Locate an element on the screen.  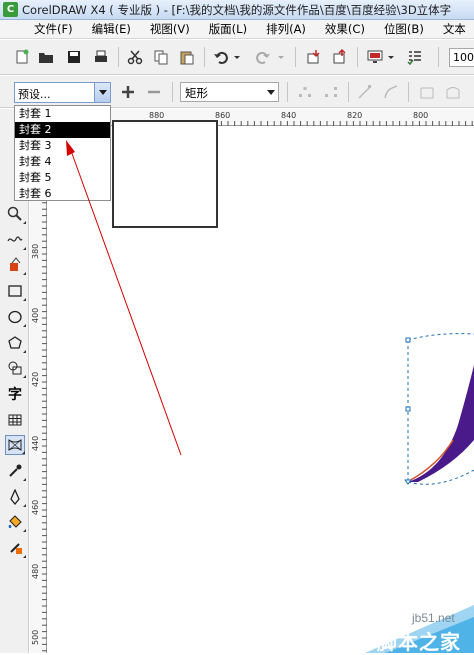
undo-icon is located at coordinates (221, 57).